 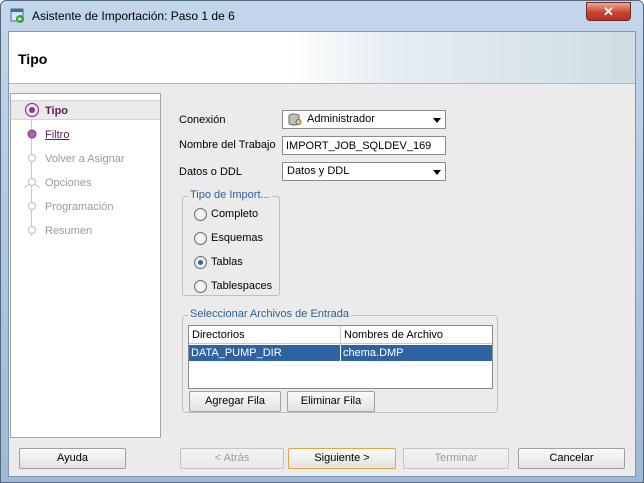 What do you see at coordinates (608, 11) in the screenshot?
I see `close-icon: ✕` at bounding box center [608, 11].